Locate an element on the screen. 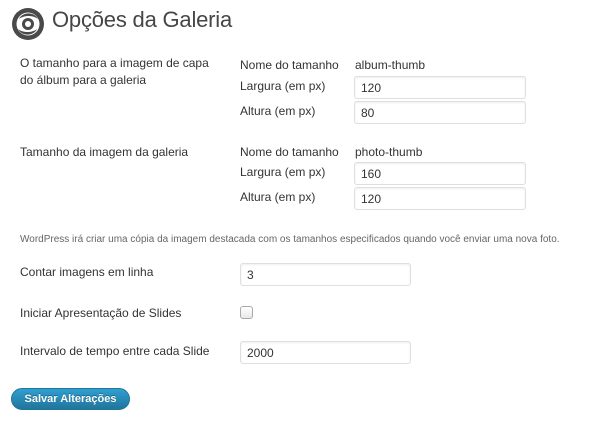  slideshow-checkbox is located at coordinates (246, 312).